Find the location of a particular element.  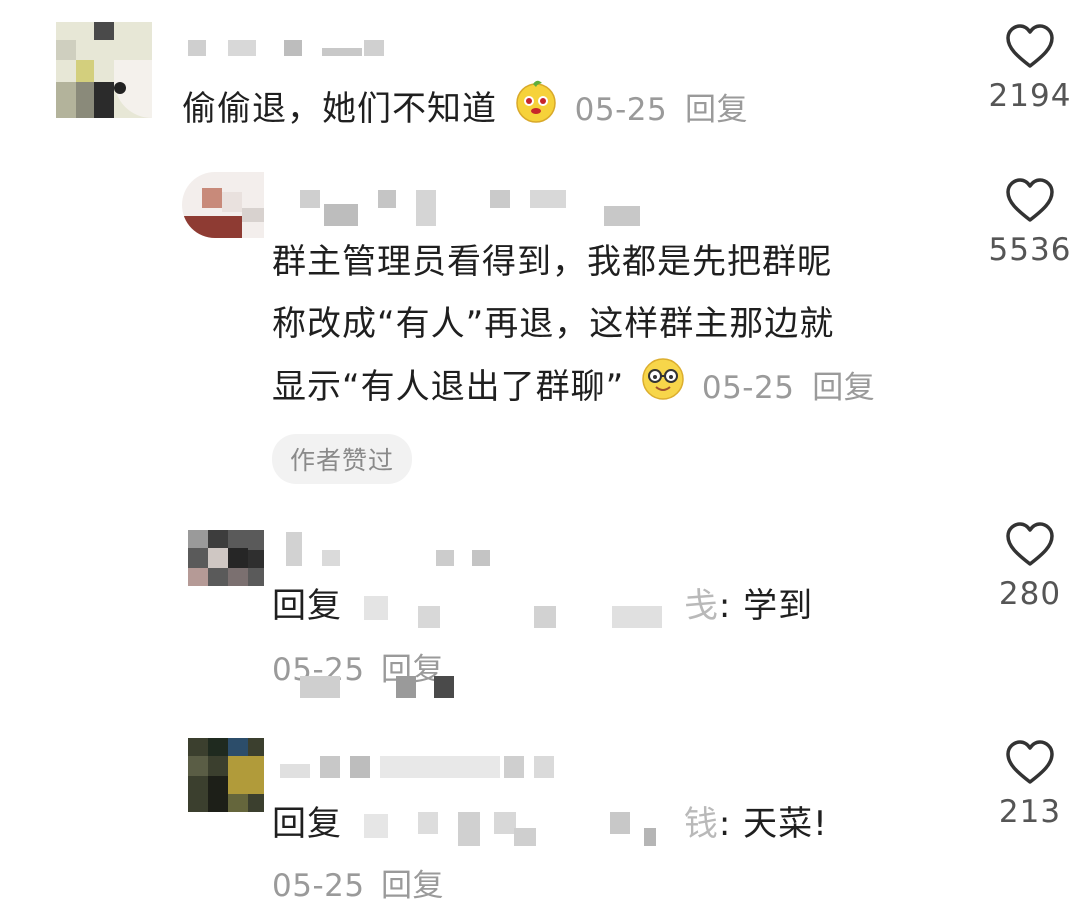

comment-text-line: 群主管理员看得到，我都是先把群昵 is located at coordinates (552, 262).